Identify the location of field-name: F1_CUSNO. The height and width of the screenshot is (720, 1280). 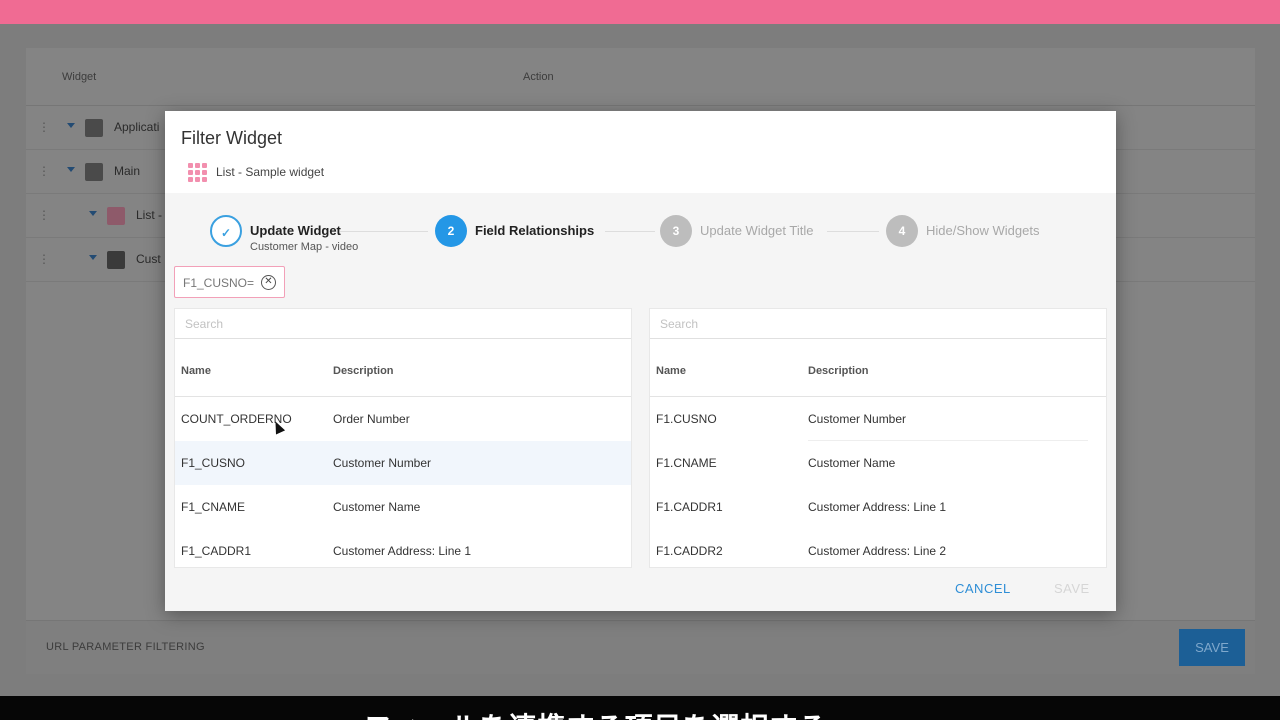
(213, 463).